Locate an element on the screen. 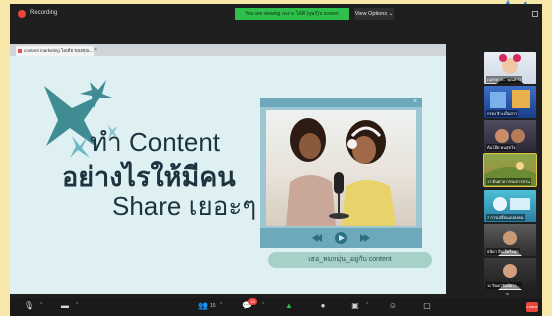 Image resolution: width=552 pixels, height=316 pixels. participant-name: ธนิดา สิบเจ็ดใจทุก is located at coordinates (503, 251).